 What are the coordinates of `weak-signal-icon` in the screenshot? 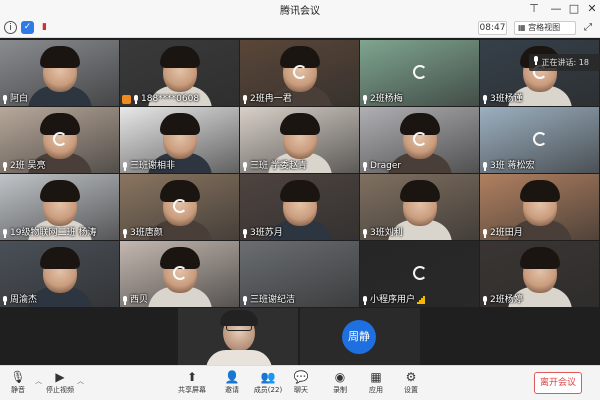 It's located at (421, 300).